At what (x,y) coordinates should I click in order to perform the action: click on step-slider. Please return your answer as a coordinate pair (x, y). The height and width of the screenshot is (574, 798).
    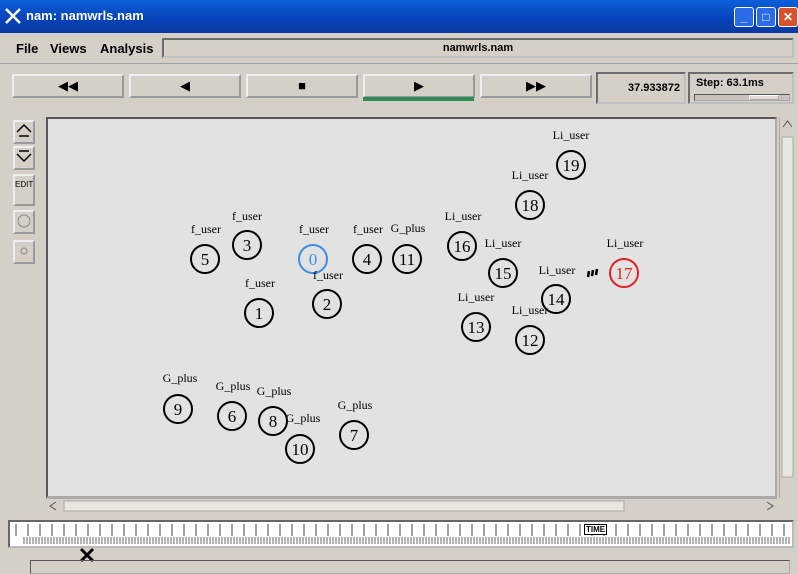
    Looking at the image, I should click on (742, 97).